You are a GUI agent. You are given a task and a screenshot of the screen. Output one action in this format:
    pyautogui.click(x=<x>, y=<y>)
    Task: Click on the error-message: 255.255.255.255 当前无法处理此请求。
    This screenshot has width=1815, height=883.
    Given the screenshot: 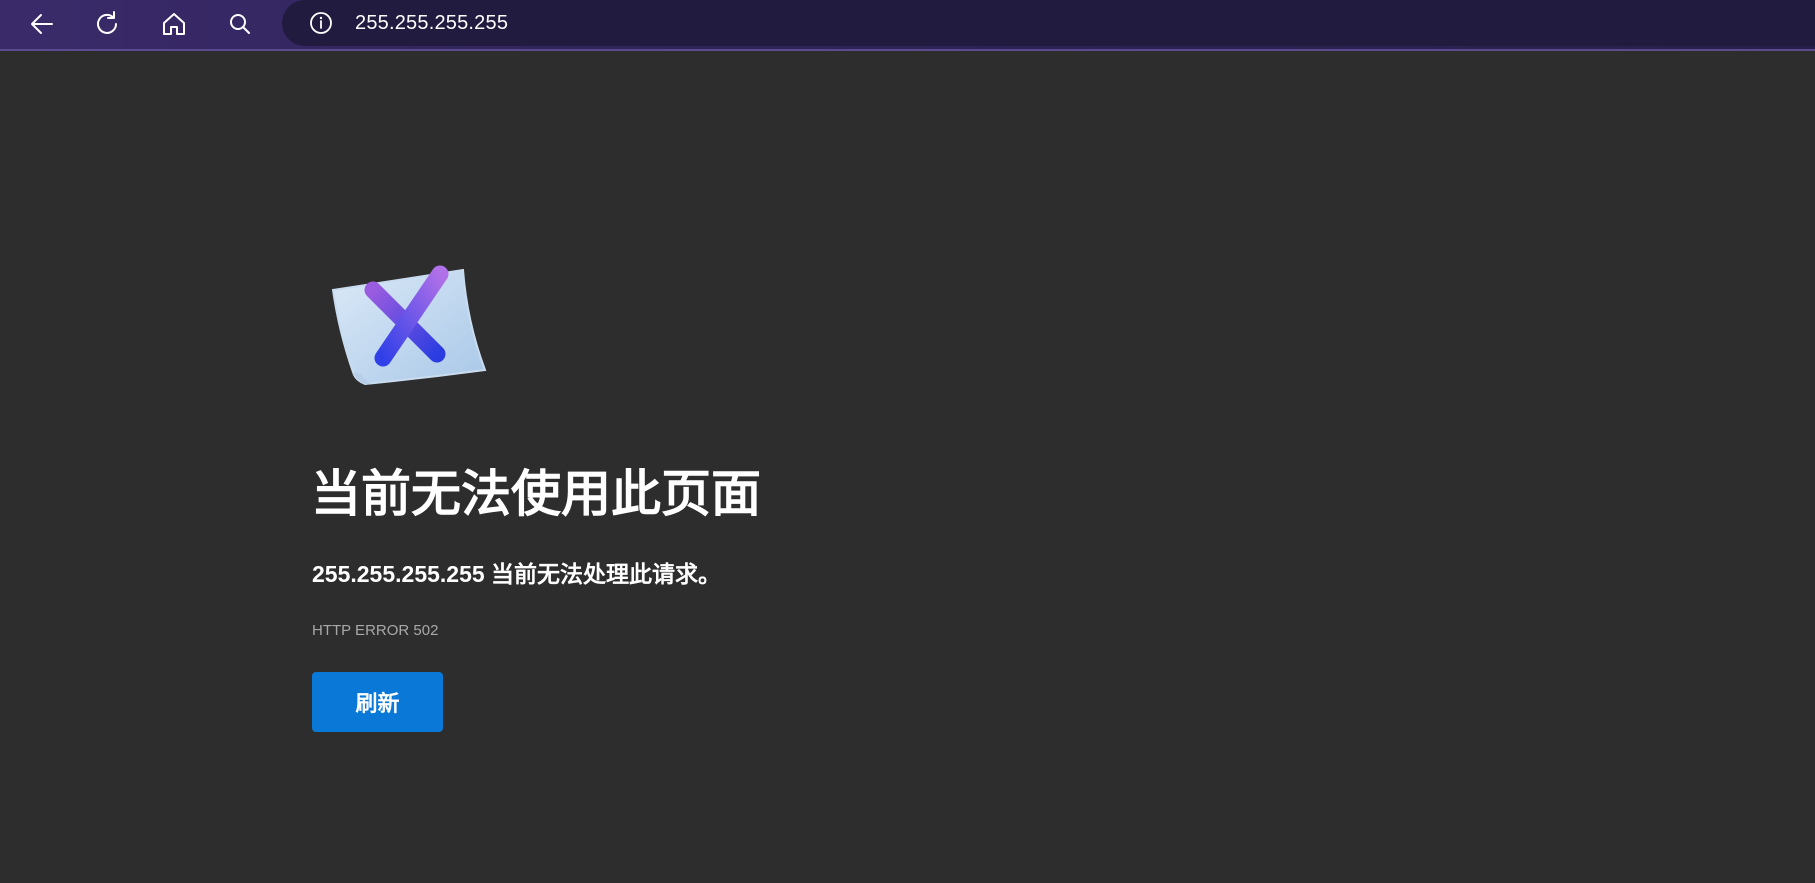 What is the action you would take?
    pyautogui.click(x=517, y=574)
    